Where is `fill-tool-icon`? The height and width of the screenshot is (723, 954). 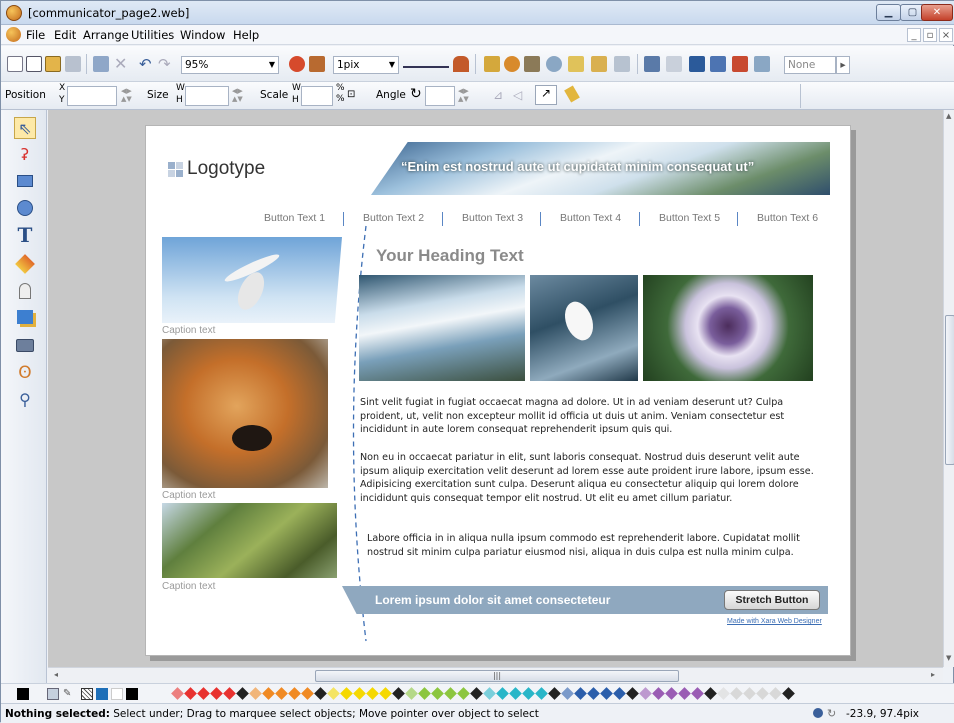 fill-tool-icon is located at coordinates (25, 264).